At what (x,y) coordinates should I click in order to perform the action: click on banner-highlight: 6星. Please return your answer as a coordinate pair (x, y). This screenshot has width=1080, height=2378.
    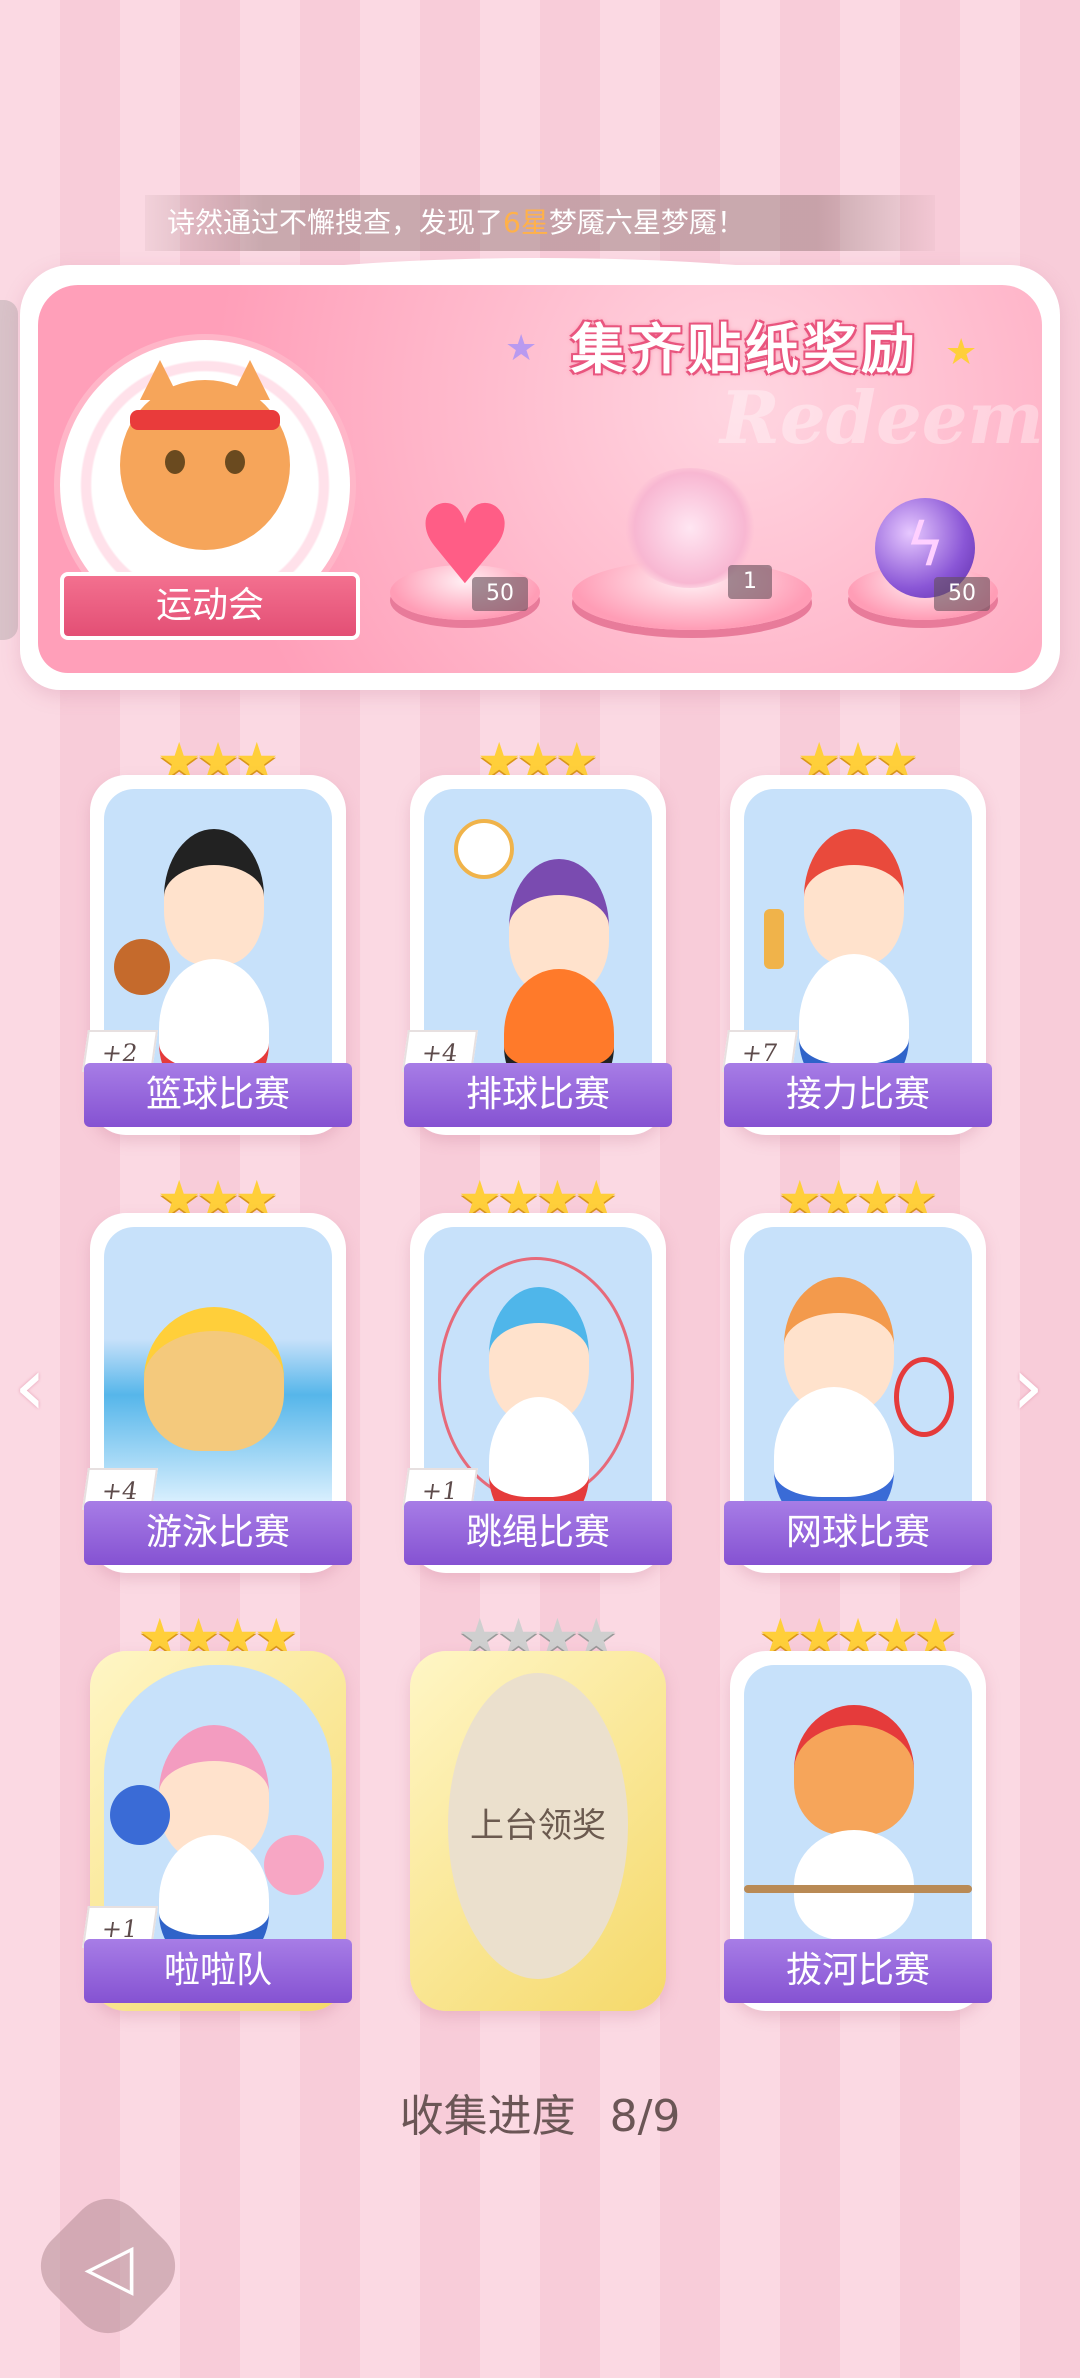
    Looking at the image, I should click on (526, 222).